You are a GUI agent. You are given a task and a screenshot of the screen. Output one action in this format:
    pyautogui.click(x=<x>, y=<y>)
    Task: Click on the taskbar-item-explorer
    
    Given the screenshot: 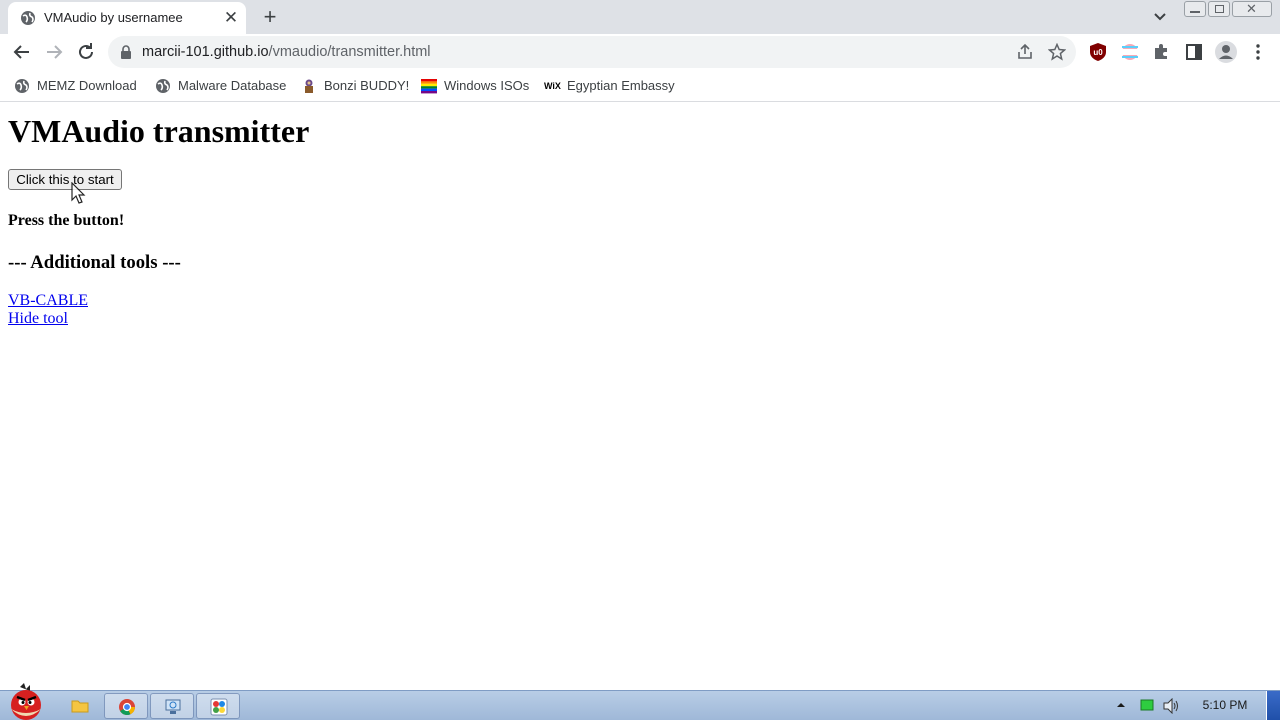 What is the action you would take?
    pyautogui.click(x=80, y=706)
    